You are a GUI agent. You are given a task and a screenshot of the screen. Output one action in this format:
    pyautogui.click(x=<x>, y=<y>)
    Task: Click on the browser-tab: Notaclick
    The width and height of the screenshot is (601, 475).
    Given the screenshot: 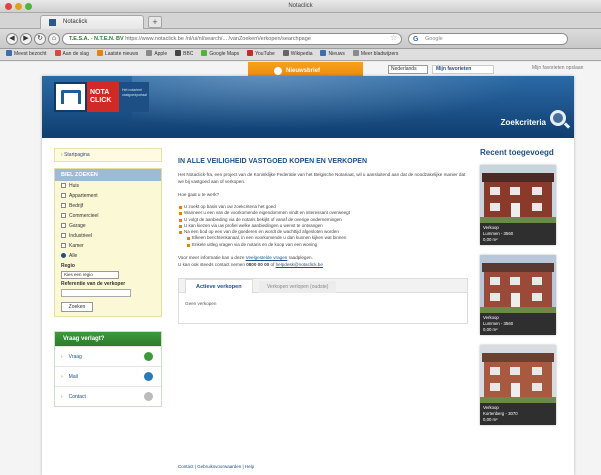 What is the action you would take?
    pyautogui.click(x=92, y=22)
    